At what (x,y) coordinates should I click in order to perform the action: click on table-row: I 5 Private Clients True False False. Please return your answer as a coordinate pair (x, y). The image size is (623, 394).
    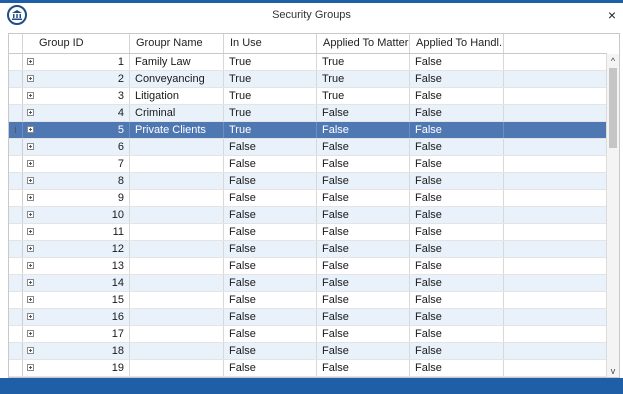
    Looking at the image, I should click on (308, 130).